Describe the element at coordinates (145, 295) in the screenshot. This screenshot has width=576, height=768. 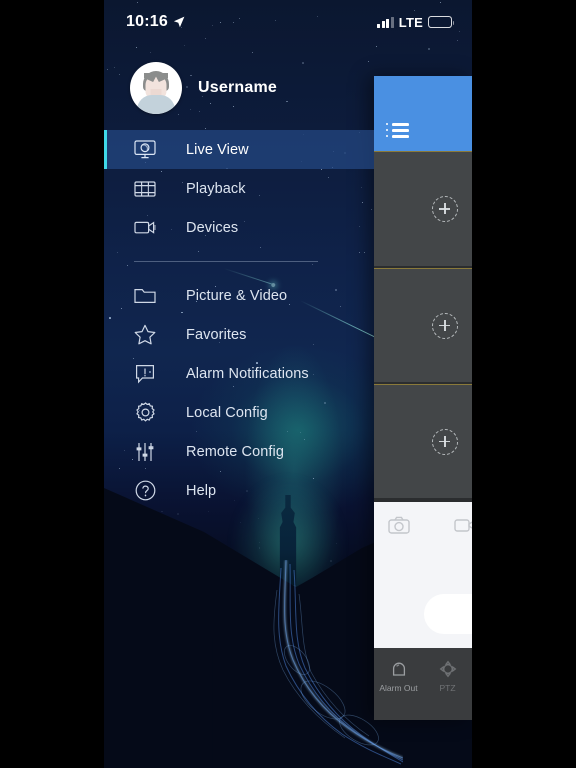
I see `folder-icon` at that location.